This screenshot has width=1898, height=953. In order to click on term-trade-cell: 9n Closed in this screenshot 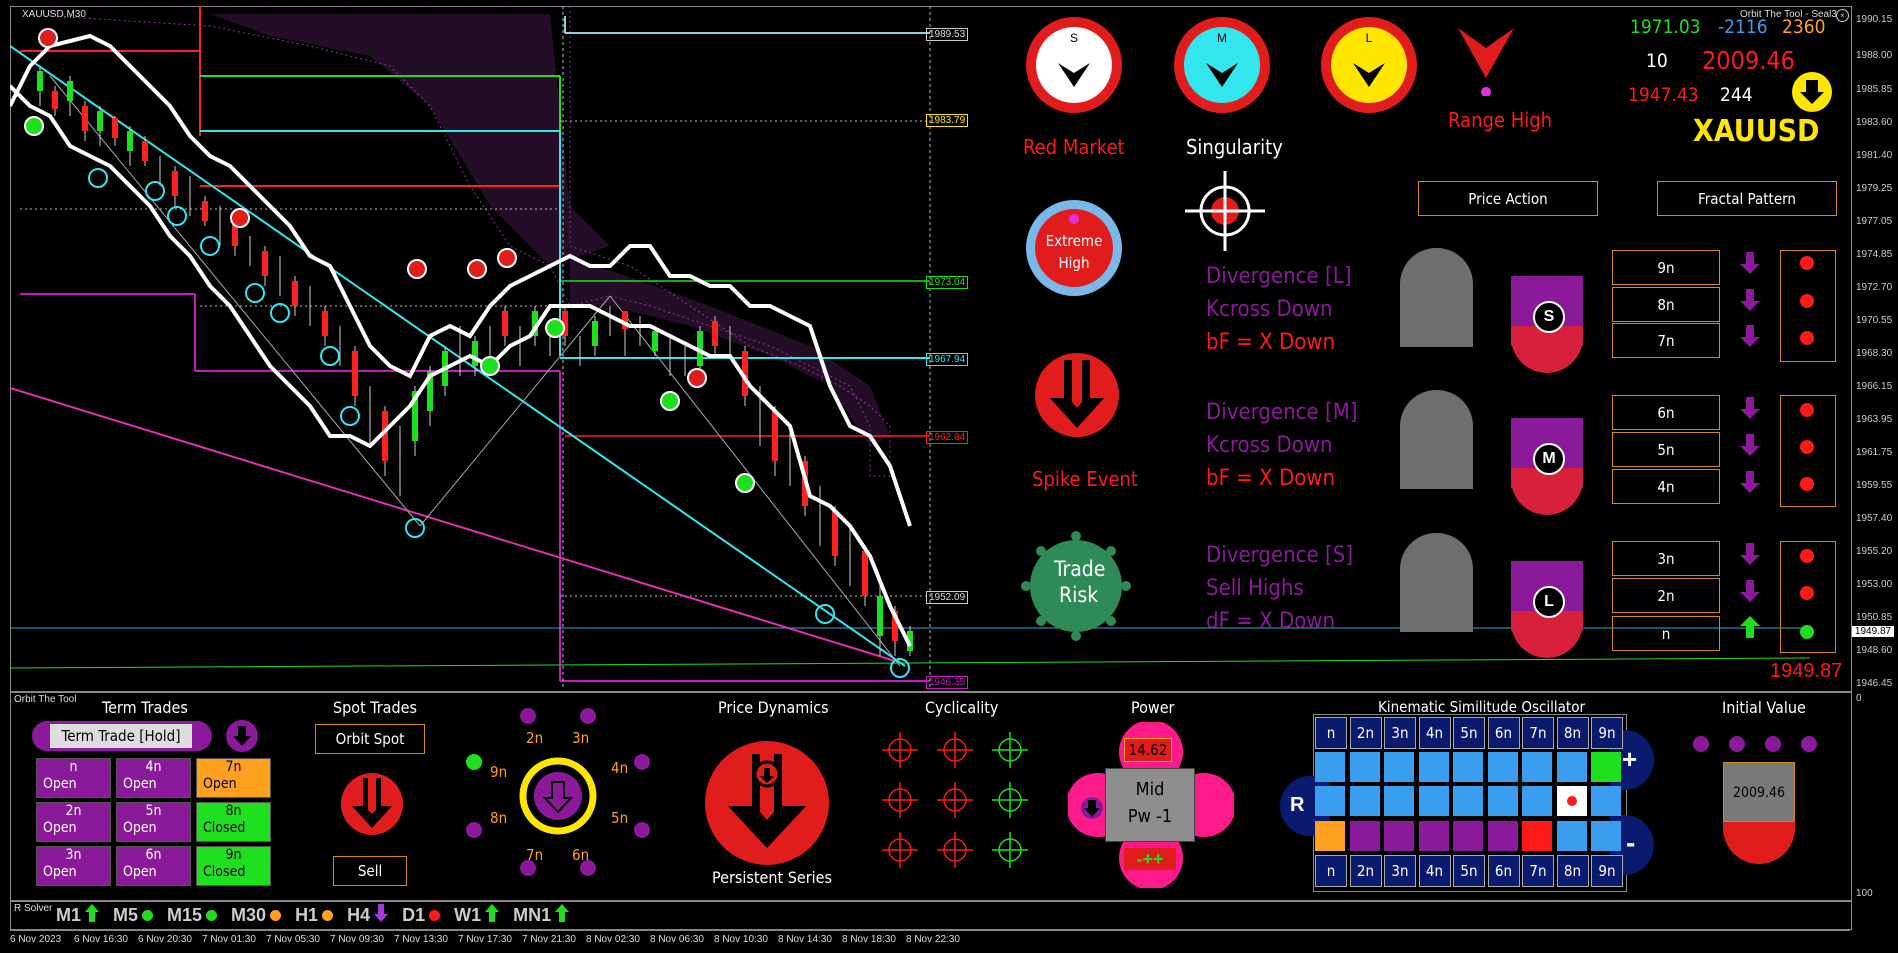, I will do `click(233, 866)`.